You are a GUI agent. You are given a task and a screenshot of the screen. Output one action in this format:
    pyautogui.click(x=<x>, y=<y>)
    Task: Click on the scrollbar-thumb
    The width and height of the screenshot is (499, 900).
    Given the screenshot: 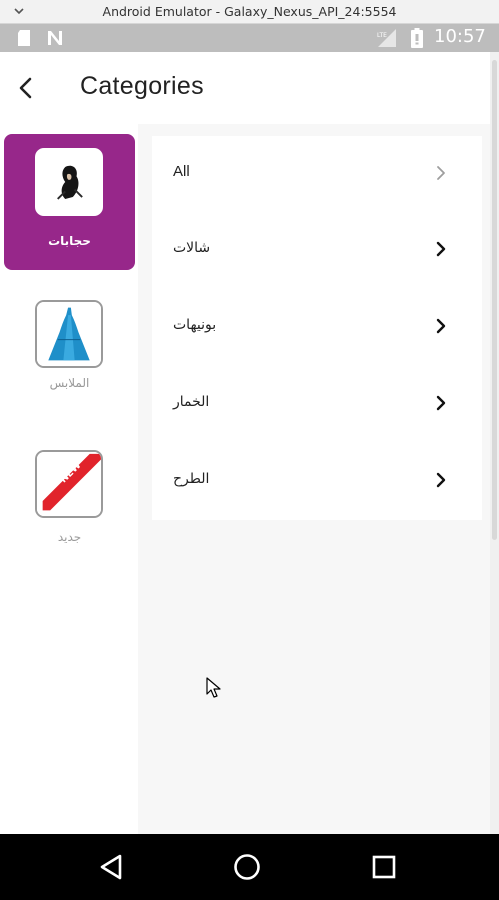 What is the action you would take?
    pyautogui.click(x=494, y=300)
    